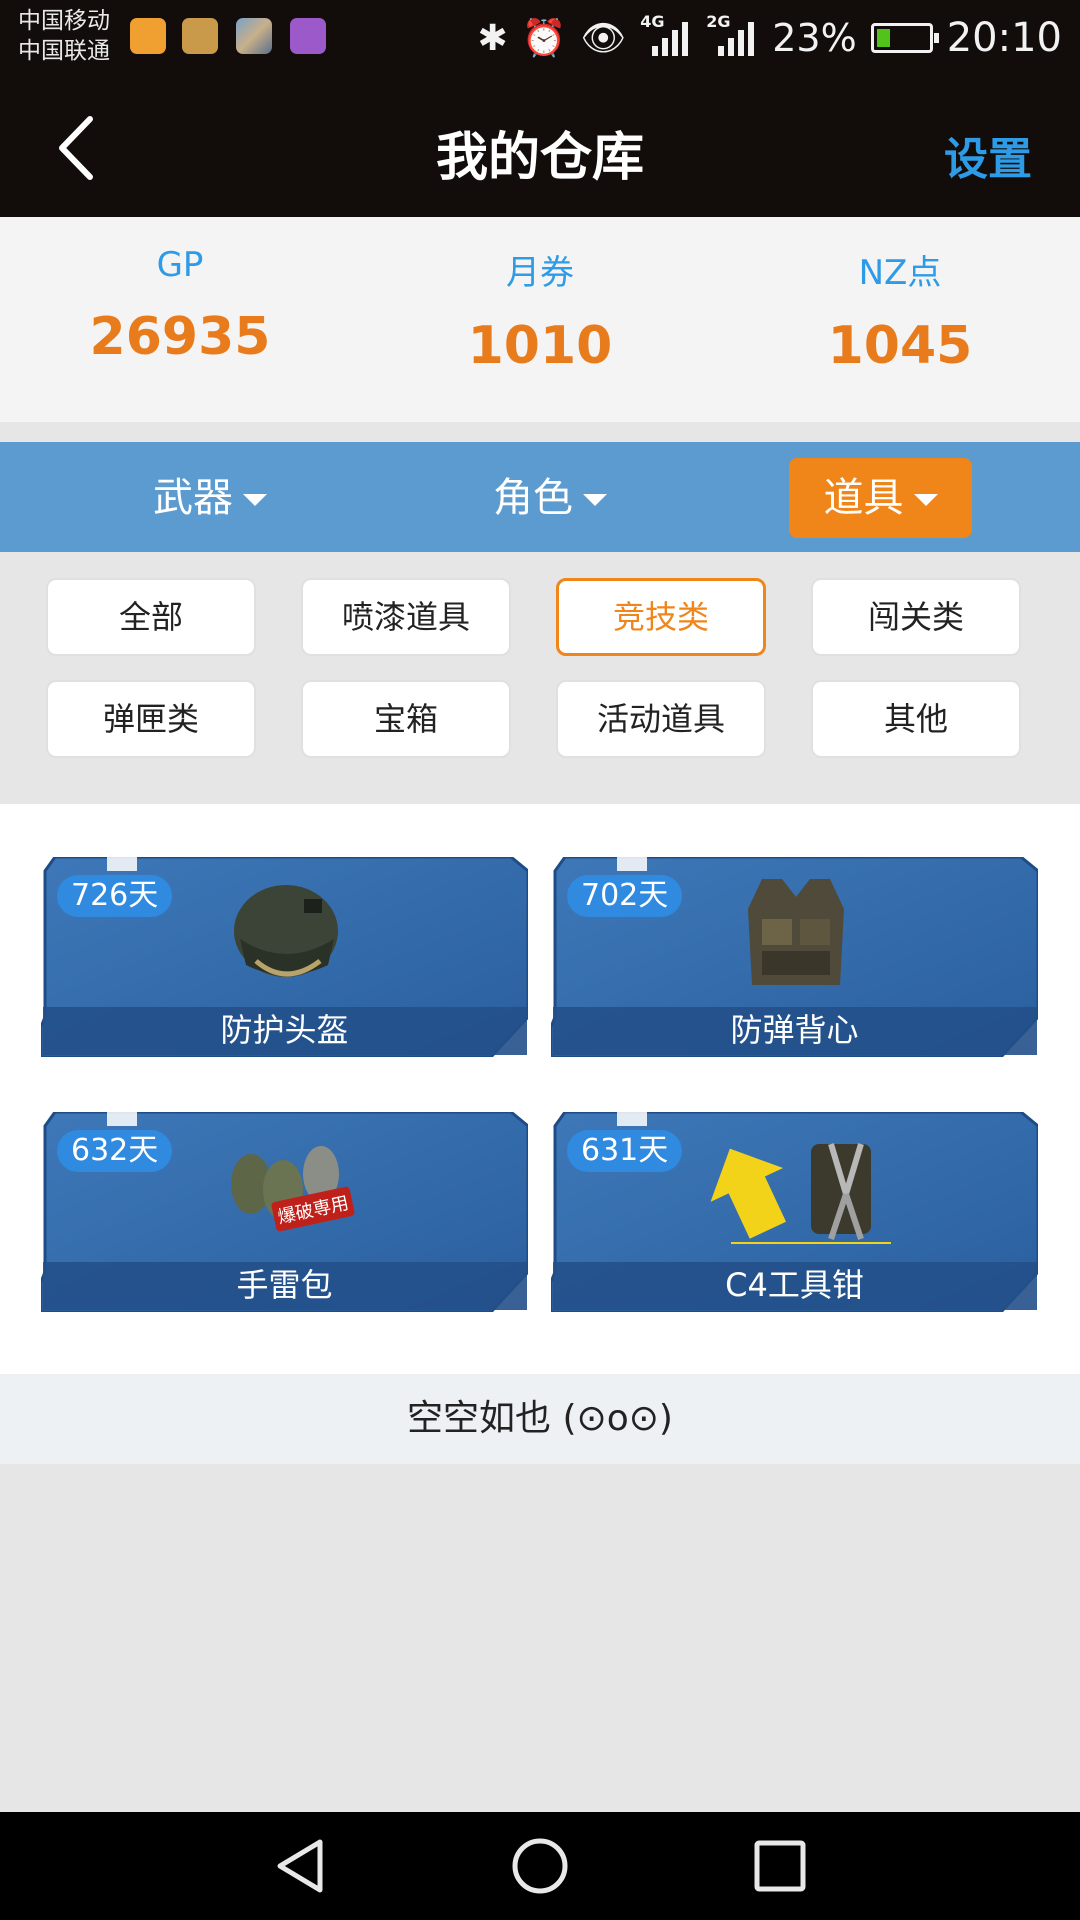  I want to click on gallery-thumb-icon, so click(254, 36).